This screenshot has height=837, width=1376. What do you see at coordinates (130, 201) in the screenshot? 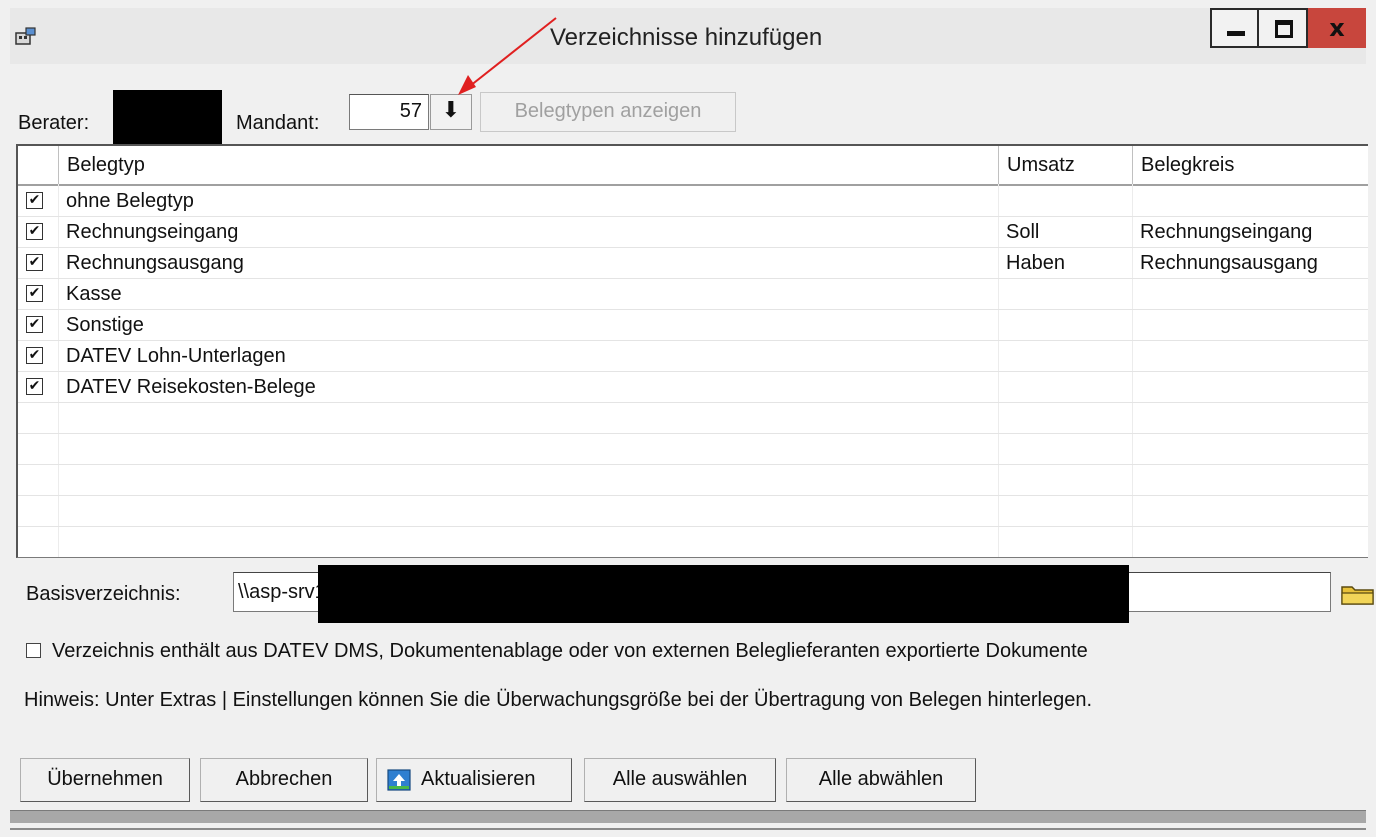
I see `cell-belegtyp: ohne Belegtyp` at bounding box center [130, 201].